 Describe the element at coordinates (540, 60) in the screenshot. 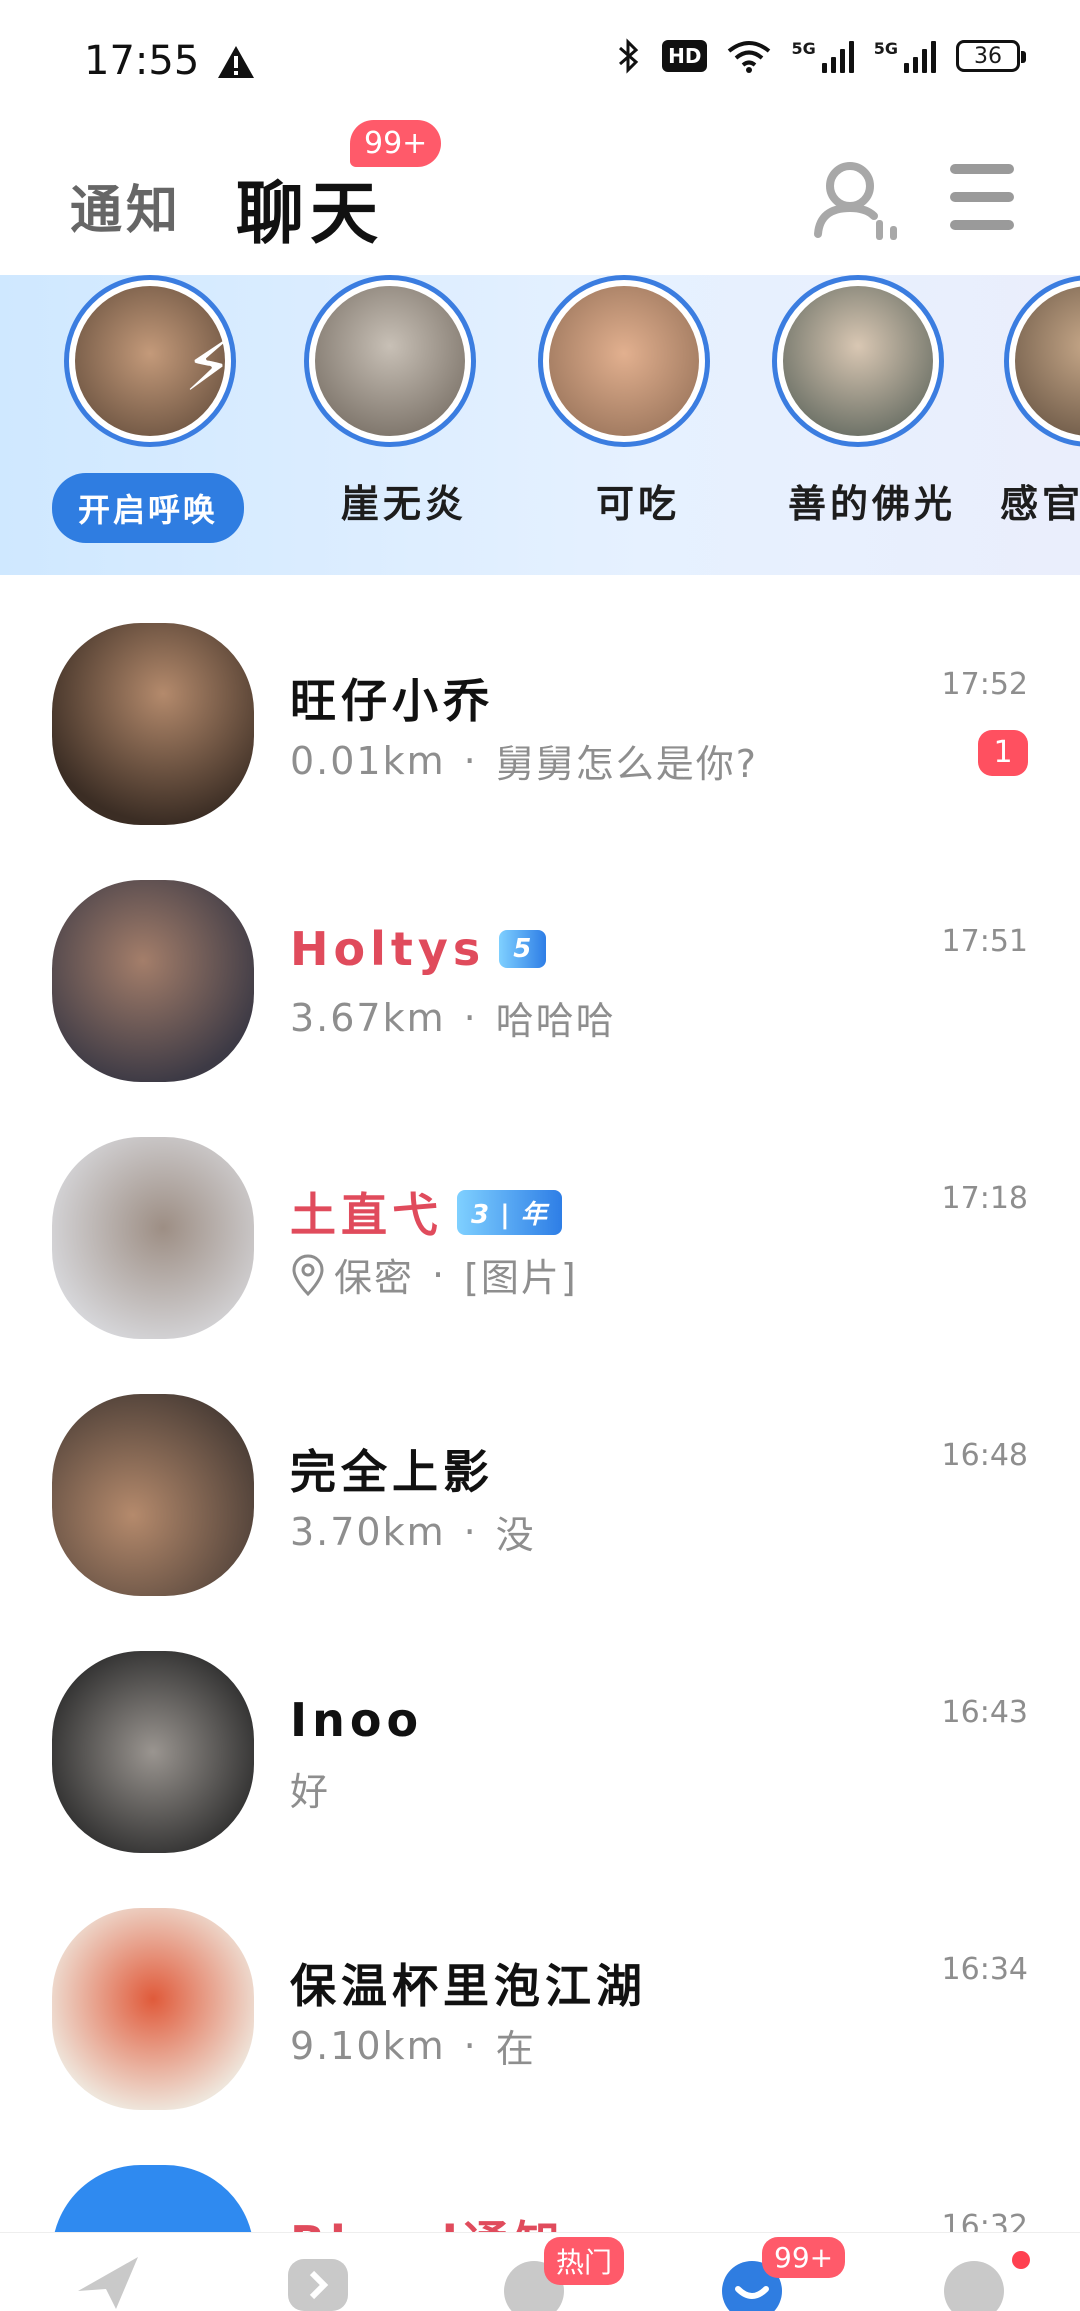

I see `status-bar: 17:55 HD 5G 5G 36` at that location.